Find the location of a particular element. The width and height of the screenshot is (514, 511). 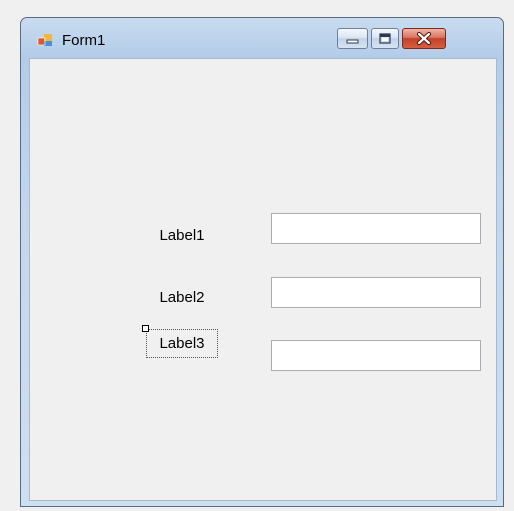

textbox2 is located at coordinates (376, 292).